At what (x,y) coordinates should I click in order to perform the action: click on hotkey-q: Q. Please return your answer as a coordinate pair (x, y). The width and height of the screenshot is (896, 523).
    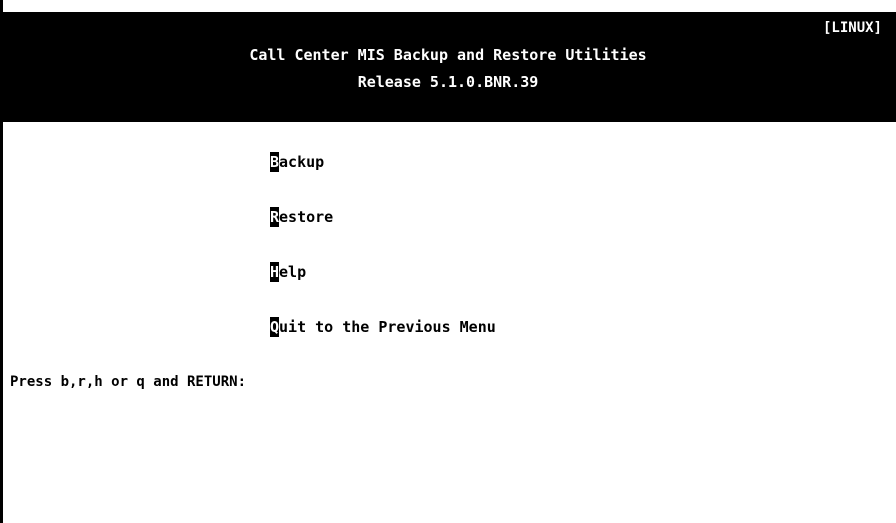
    Looking at the image, I should click on (275, 327).